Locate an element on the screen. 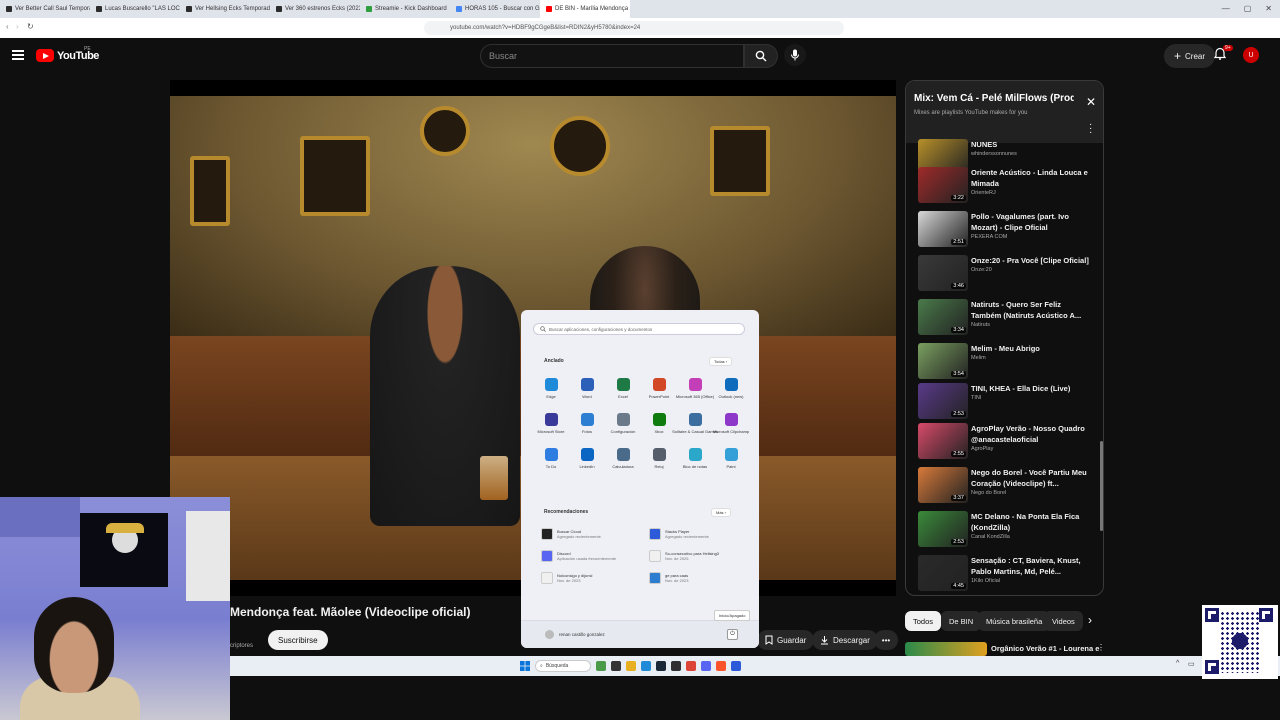  search-input: Buscar is located at coordinates (612, 56).